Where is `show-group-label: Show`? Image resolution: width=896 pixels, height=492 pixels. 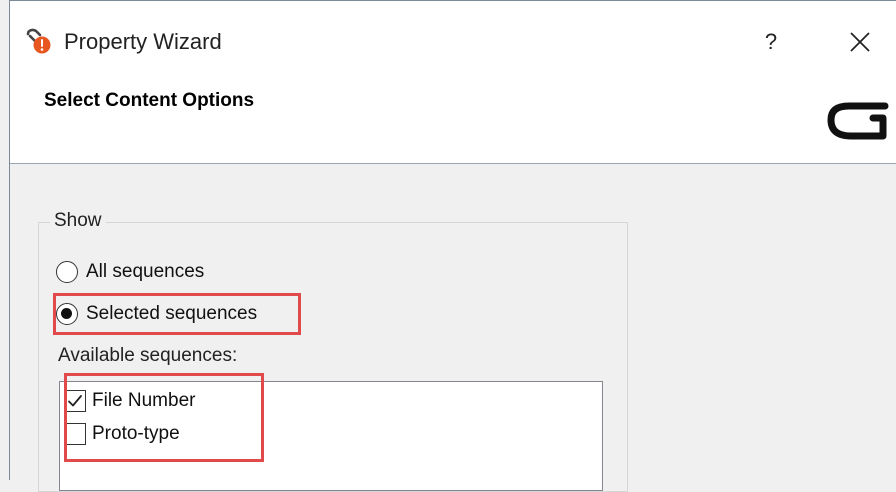
show-group-label: Show is located at coordinates (78, 221).